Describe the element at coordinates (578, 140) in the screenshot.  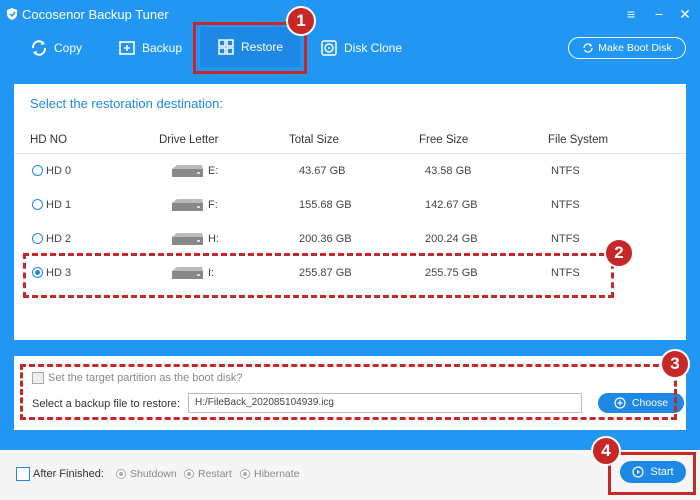
I see `column-header-file-system: File System` at that location.